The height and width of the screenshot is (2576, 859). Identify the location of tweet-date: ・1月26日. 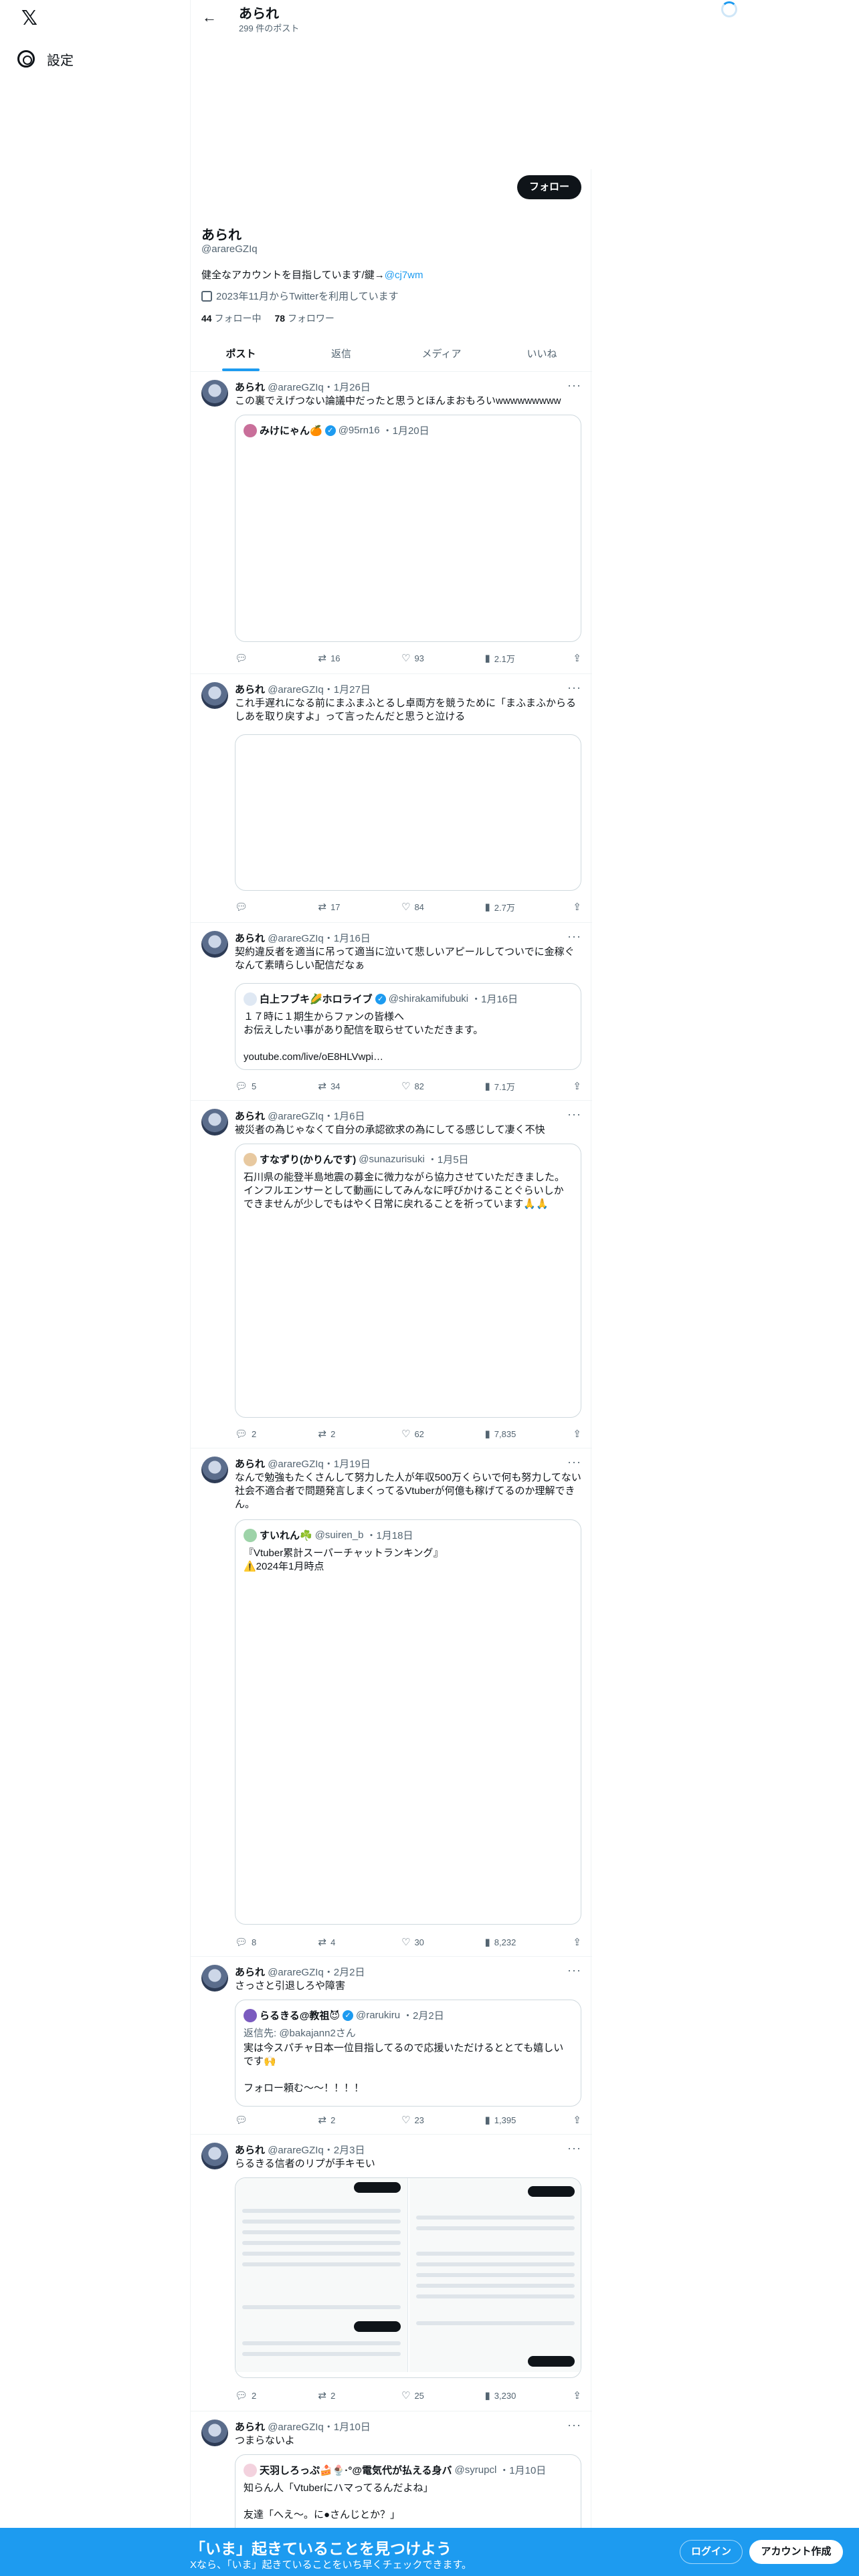
(347, 388).